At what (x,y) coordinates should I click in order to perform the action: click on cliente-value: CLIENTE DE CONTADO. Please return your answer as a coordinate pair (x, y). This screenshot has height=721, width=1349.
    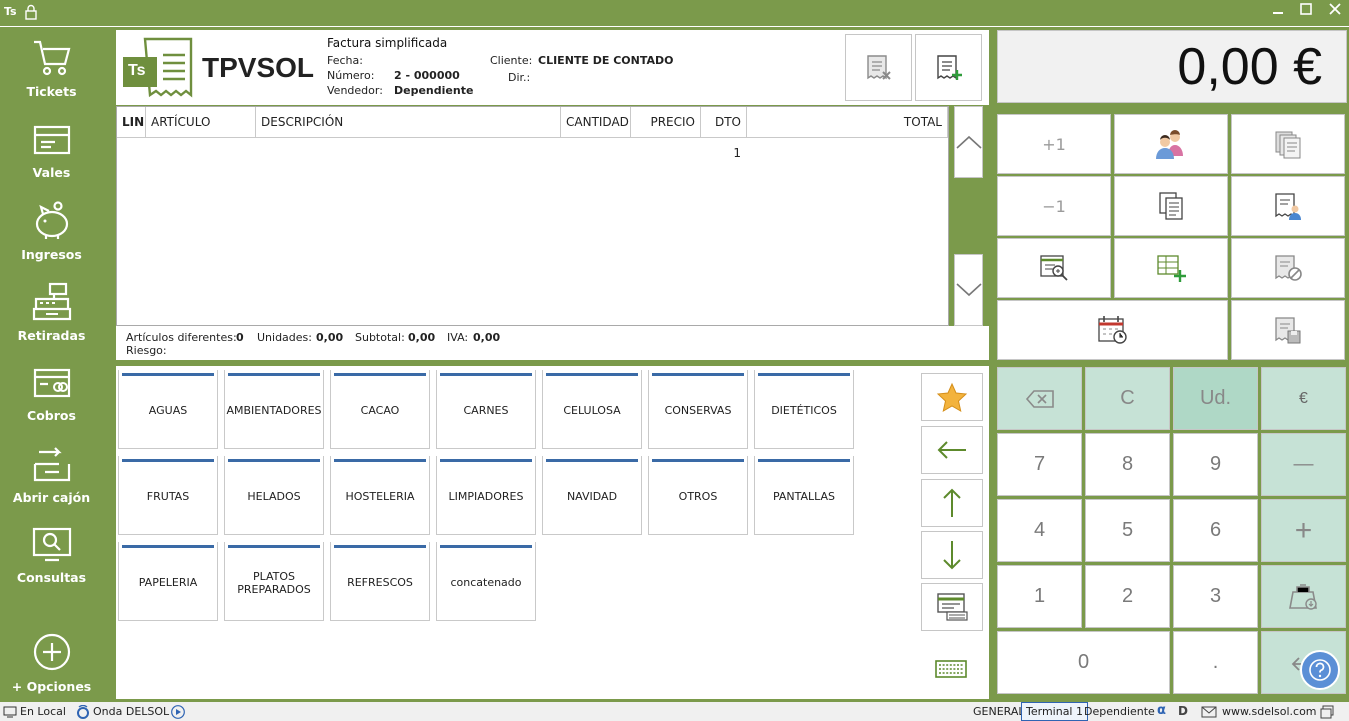
    Looking at the image, I should click on (606, 60).